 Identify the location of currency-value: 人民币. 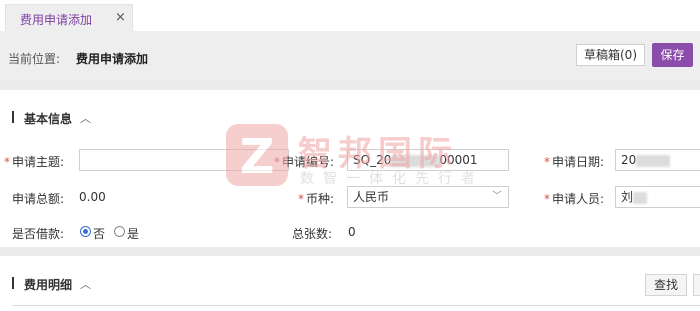
(371, 197).